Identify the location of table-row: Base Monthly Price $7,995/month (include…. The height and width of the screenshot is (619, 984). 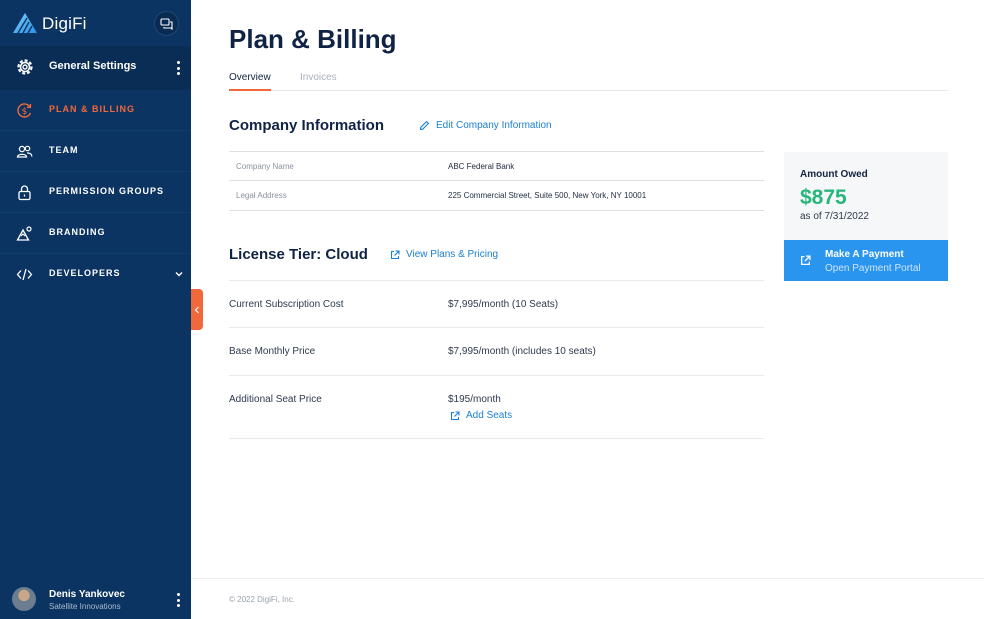
(496, 351).